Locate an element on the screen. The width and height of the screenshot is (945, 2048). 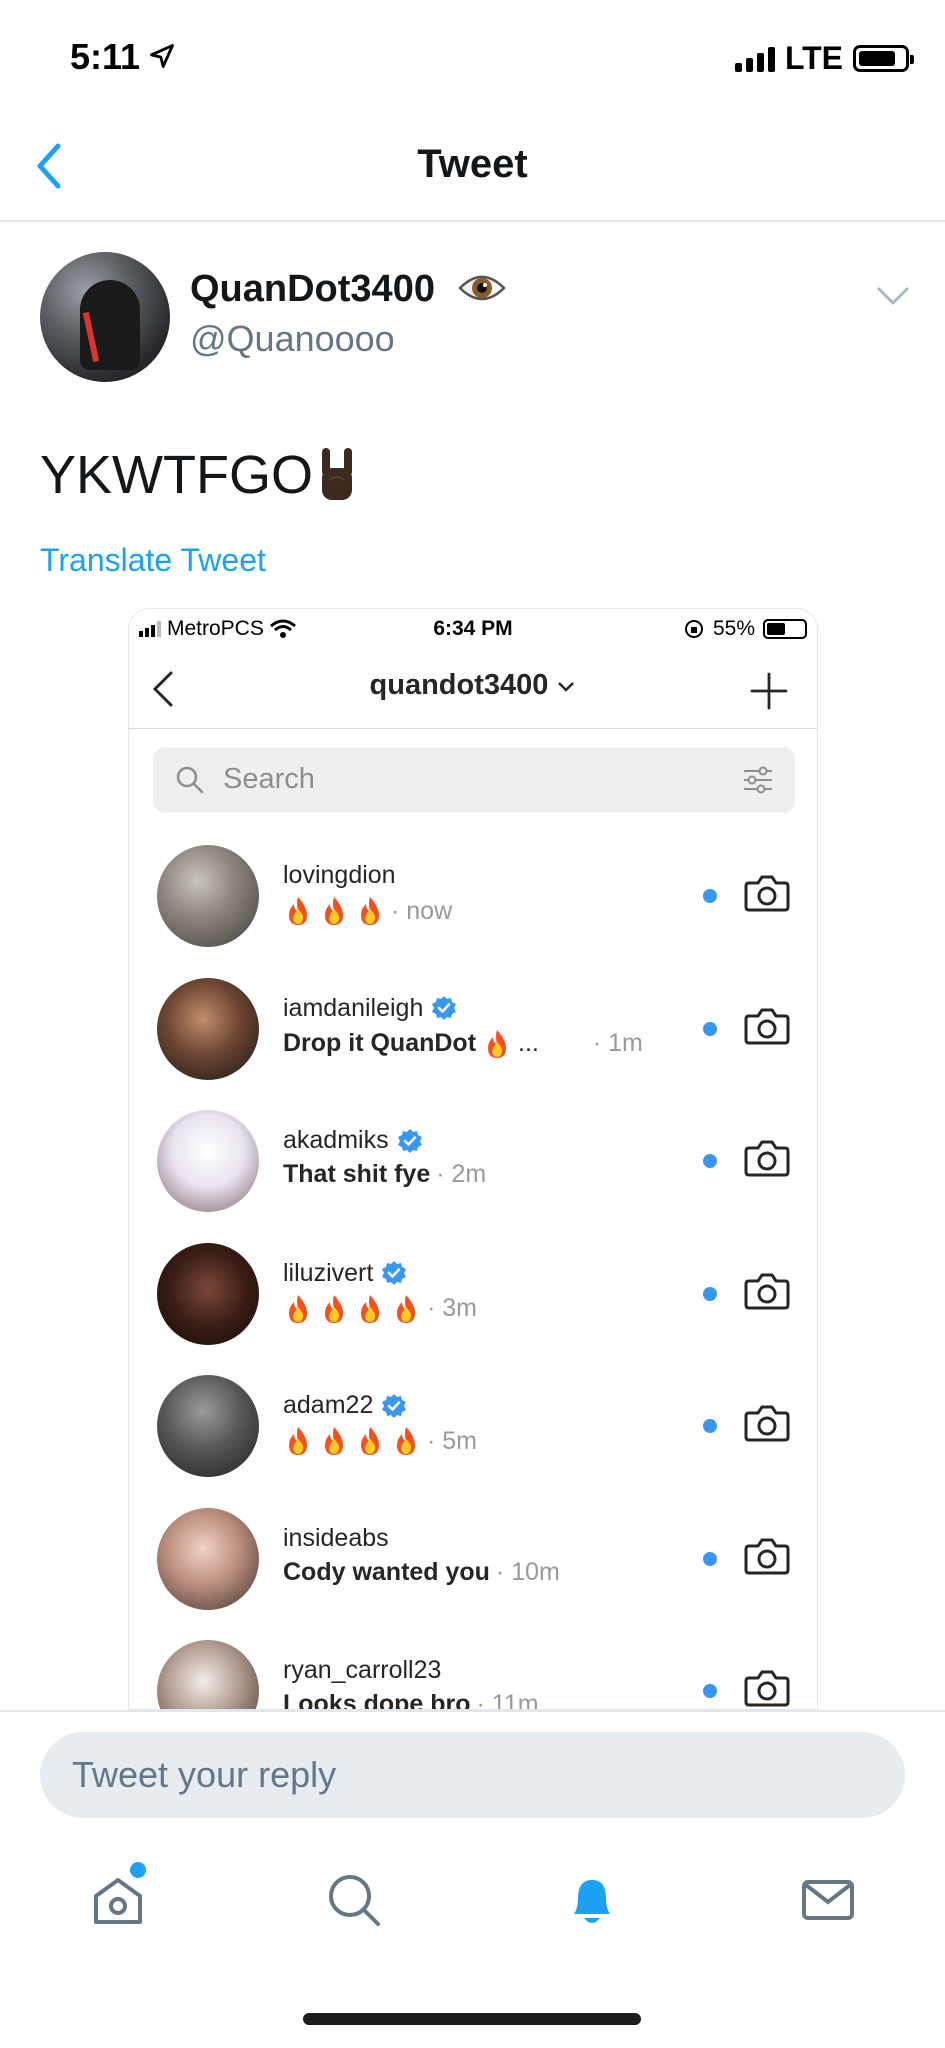
thread-preview: Looks dope bro · 11m is located at coordinates (411, 1700).